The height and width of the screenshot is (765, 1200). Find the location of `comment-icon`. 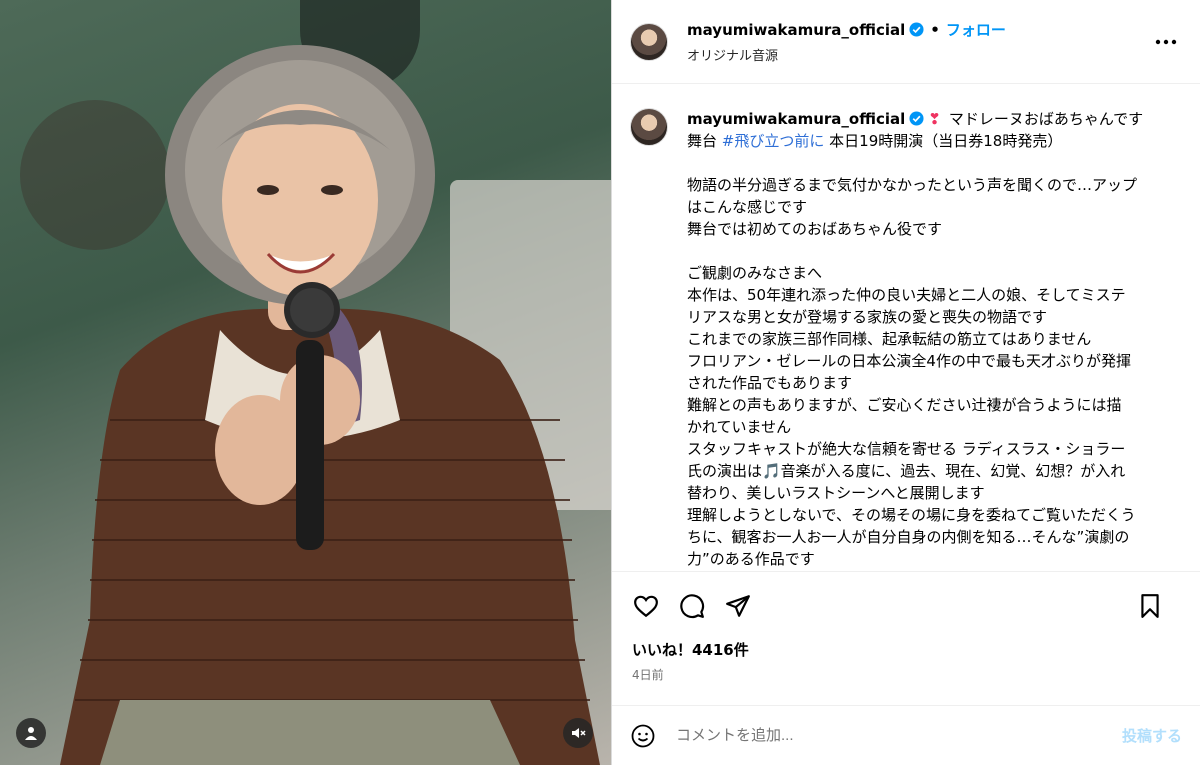

comment-icon is located at coordinates (692, 605).